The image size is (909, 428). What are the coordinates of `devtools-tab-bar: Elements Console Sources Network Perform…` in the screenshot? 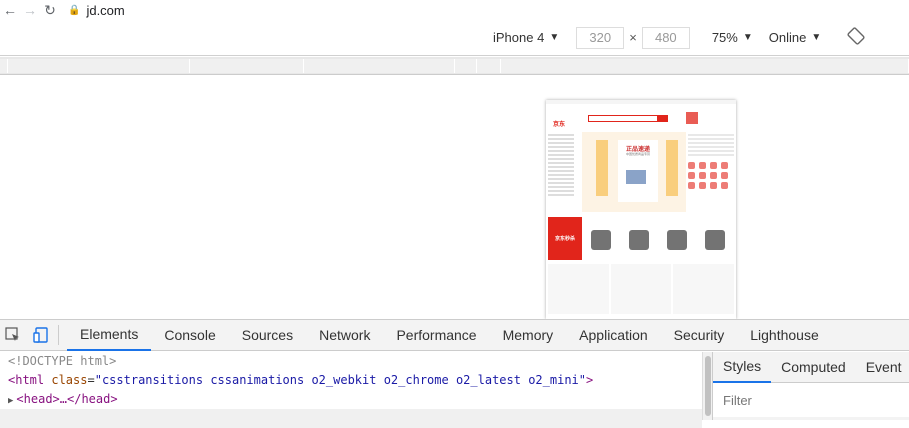 It's located at (454, 335).